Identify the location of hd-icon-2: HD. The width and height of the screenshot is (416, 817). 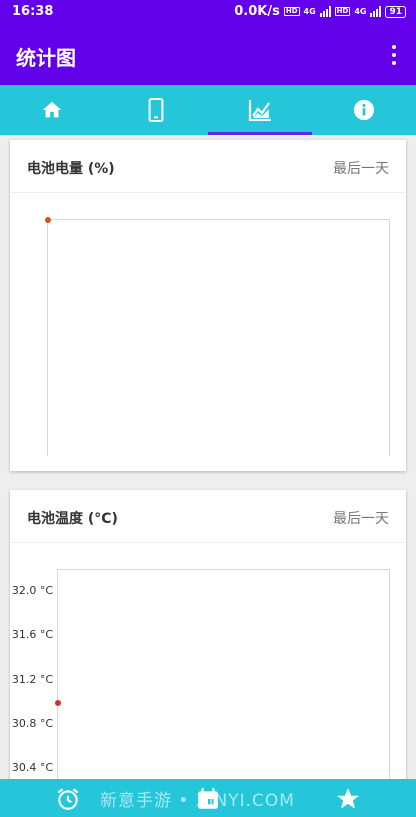
(342, 11).